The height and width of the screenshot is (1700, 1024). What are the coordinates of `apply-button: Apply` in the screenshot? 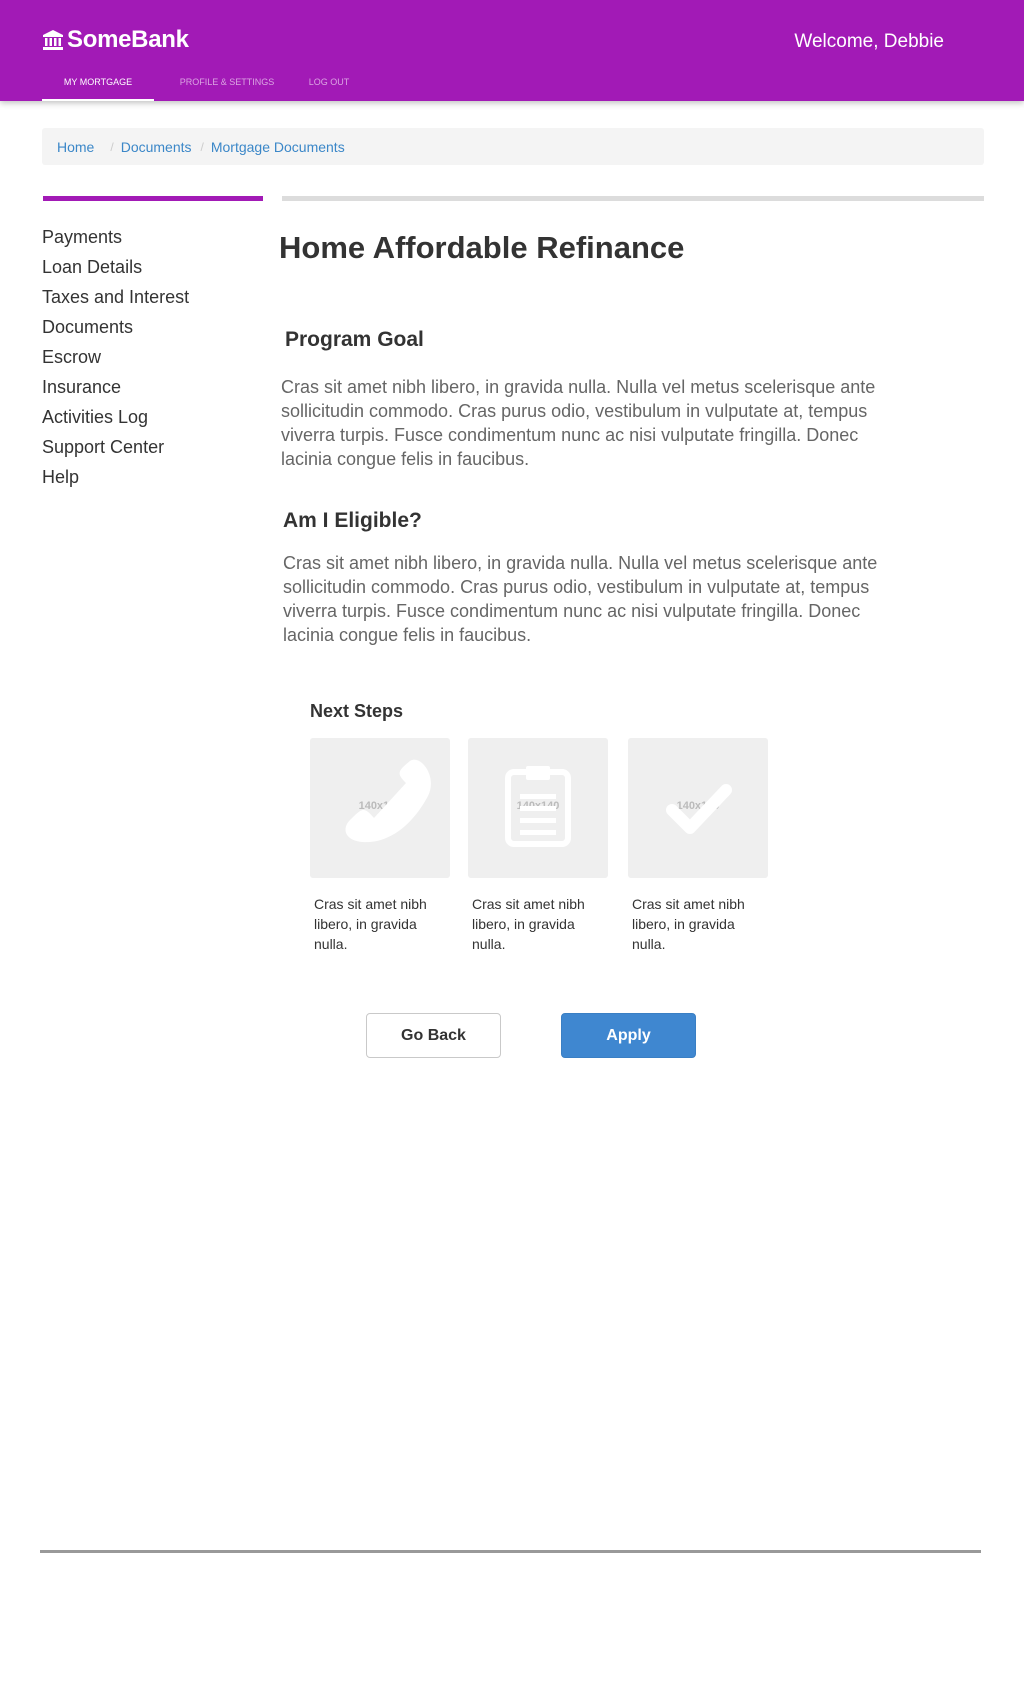 It's located at (628, 1035).